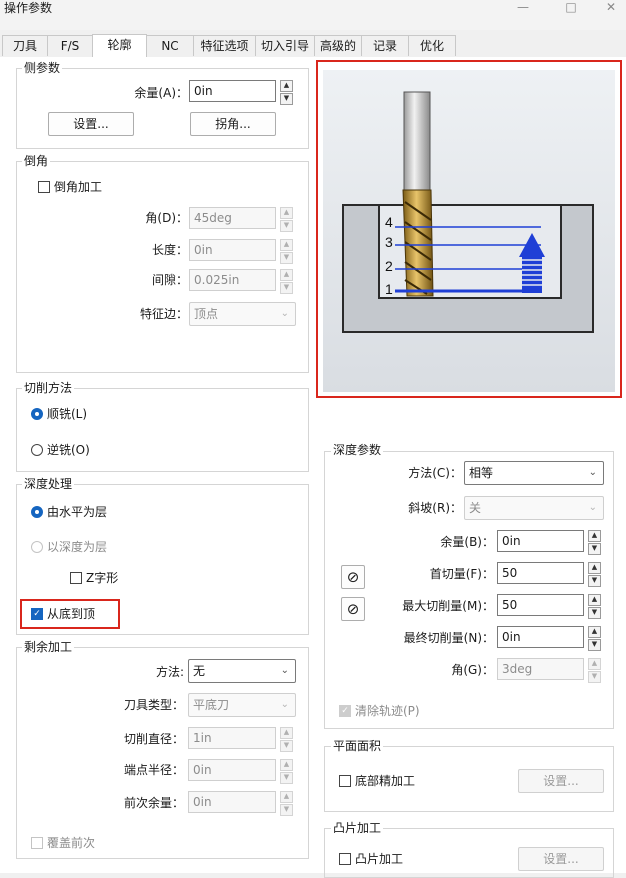 Image resolution: width=626 pixels, height=878 pixels. I want to click on chamfer-angle-input: 45deg, so click(232, 218).